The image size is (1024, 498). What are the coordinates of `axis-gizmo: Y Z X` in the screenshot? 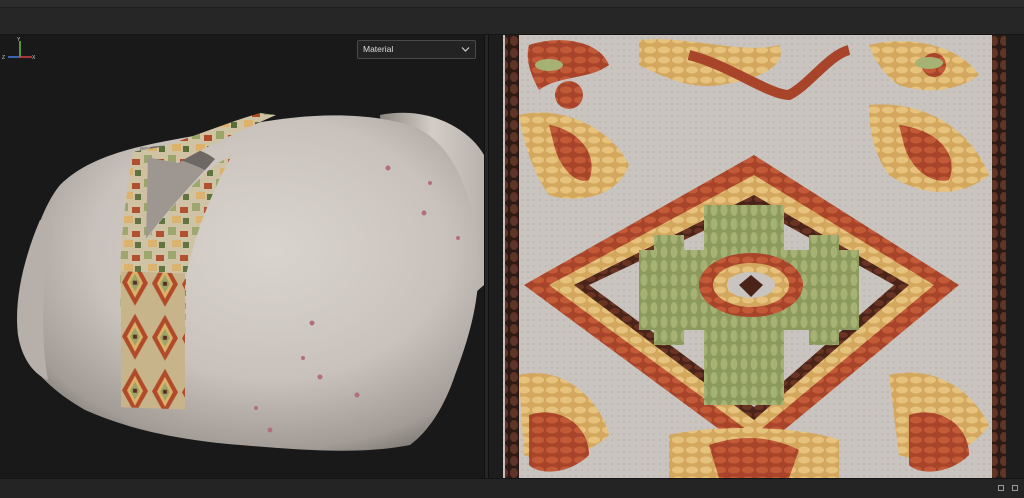 It's located at (19, 49).